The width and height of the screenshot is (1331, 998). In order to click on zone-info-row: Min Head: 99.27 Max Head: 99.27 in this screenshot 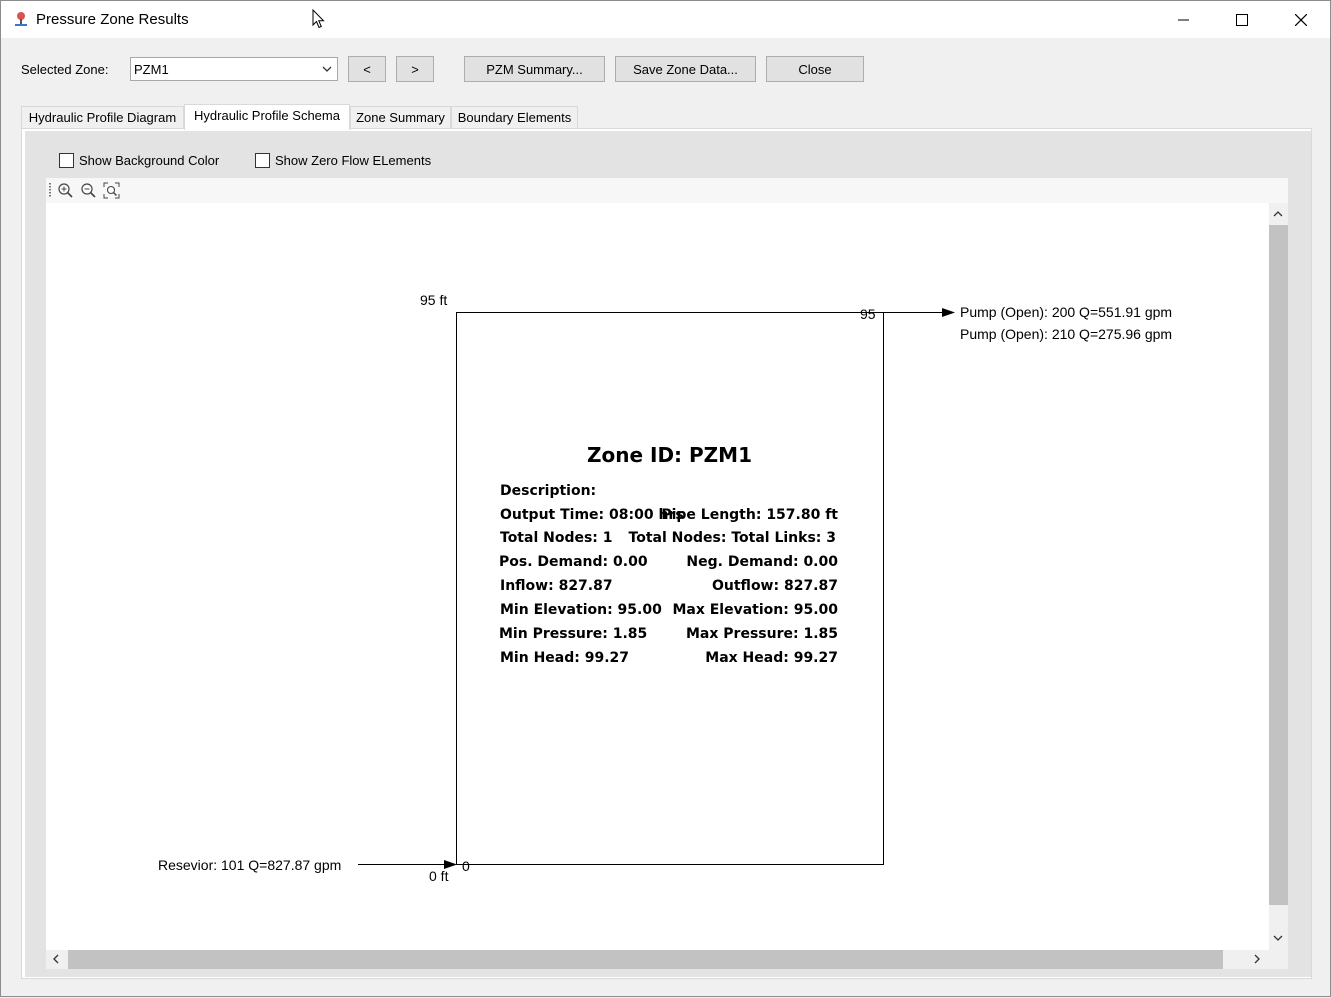, I will do `click(669, 661)`.